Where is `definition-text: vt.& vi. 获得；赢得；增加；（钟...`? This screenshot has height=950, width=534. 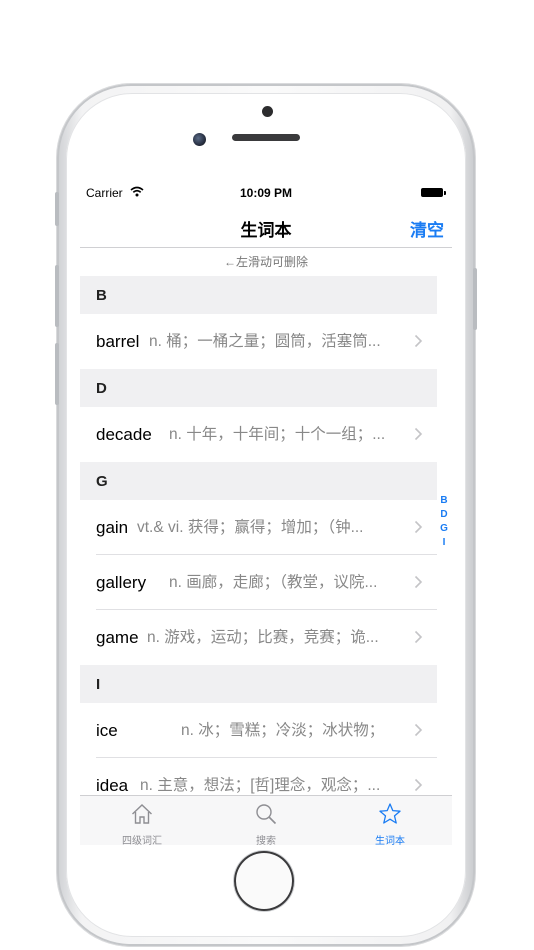 definition-text: vt.& vi. 获得；赢得；增加；（钟... is located at coordinates (250, 527).